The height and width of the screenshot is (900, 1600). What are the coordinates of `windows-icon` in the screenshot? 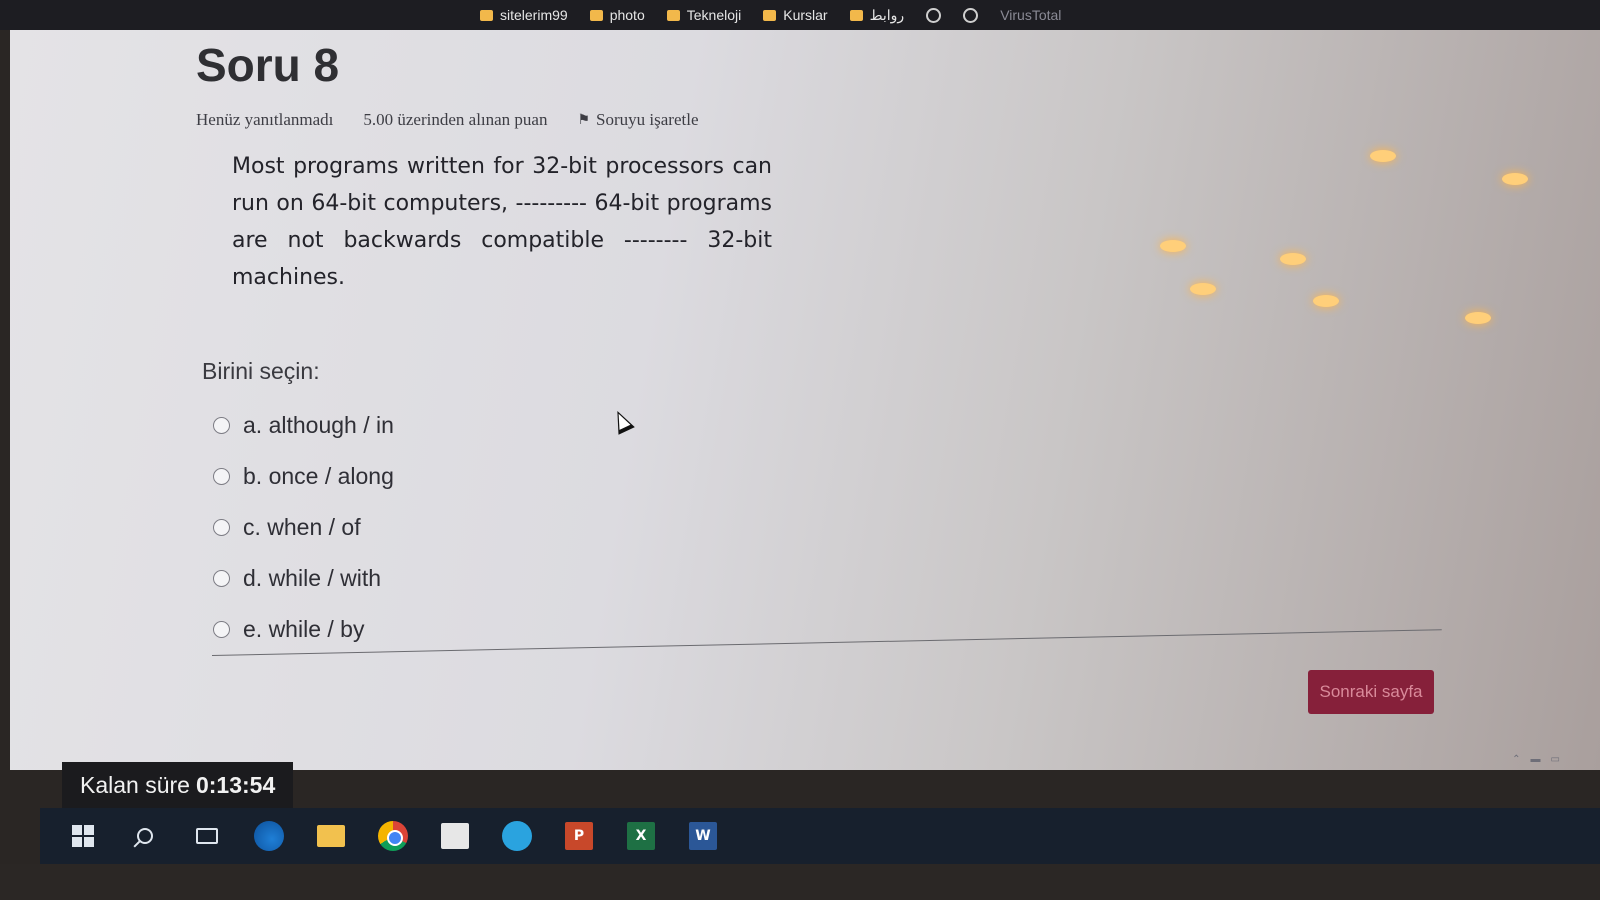 It's located at (83, 836).